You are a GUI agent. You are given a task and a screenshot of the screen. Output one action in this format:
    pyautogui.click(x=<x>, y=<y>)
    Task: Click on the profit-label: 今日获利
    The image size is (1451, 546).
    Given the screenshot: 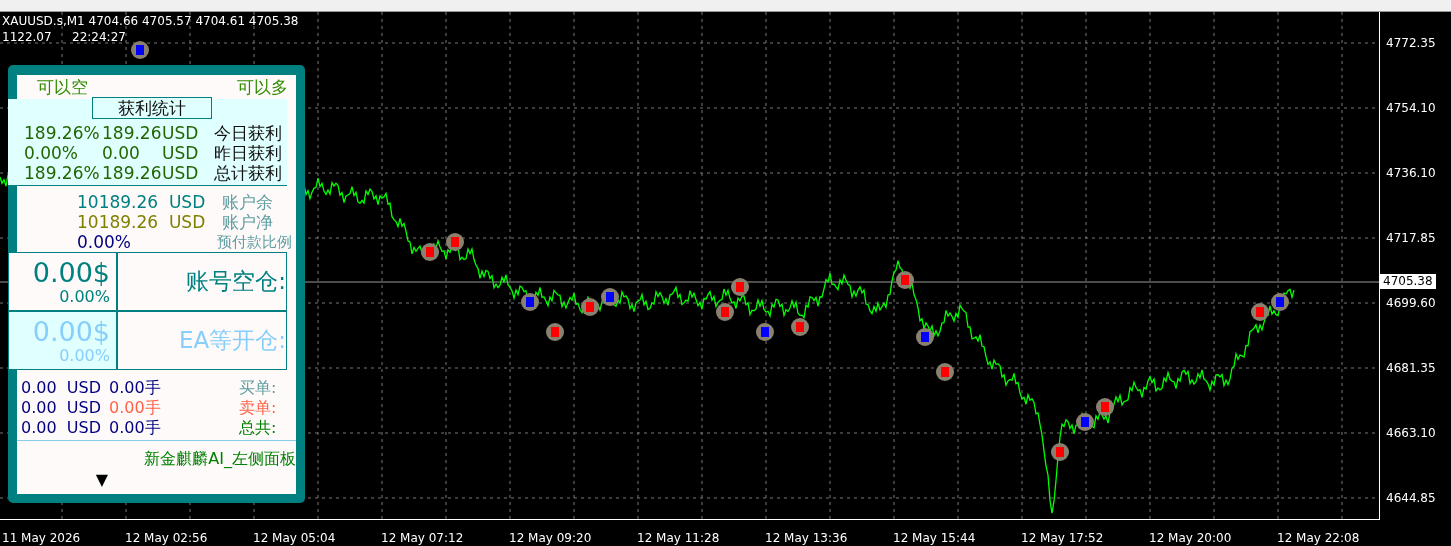 What is the action you would take?
    pyautogui.click(x=248, y=133)
    